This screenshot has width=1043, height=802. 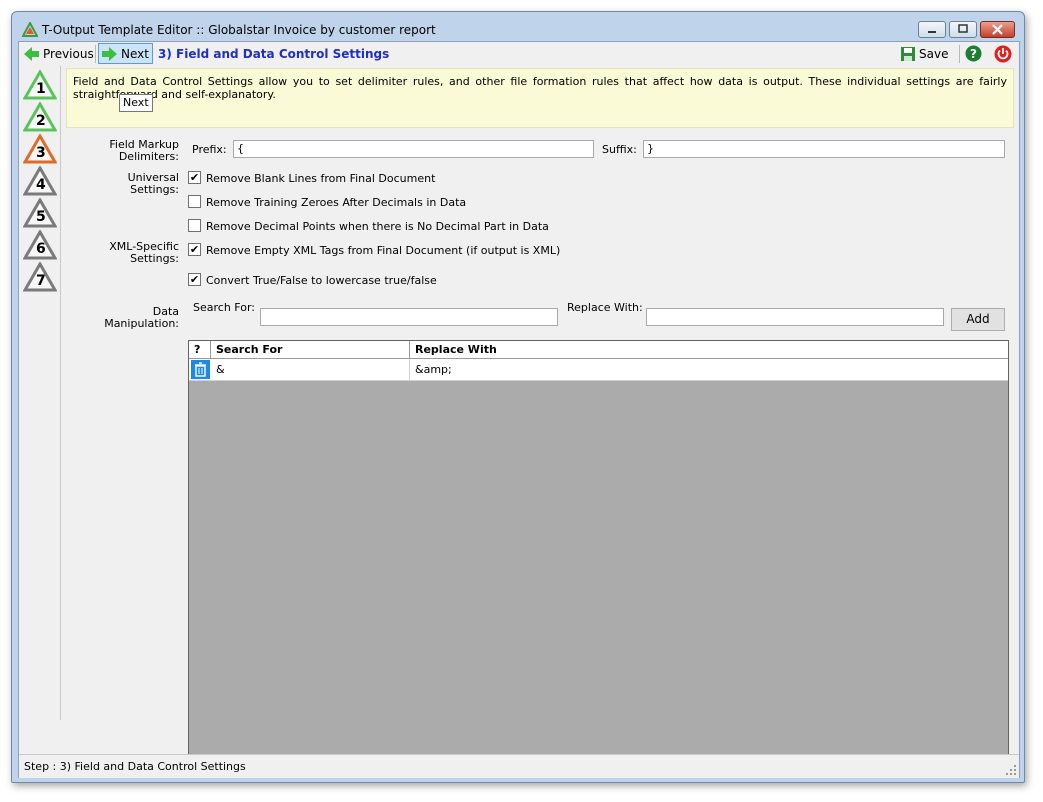 I want to click on maximize-icon, so click(x=963, y=28).